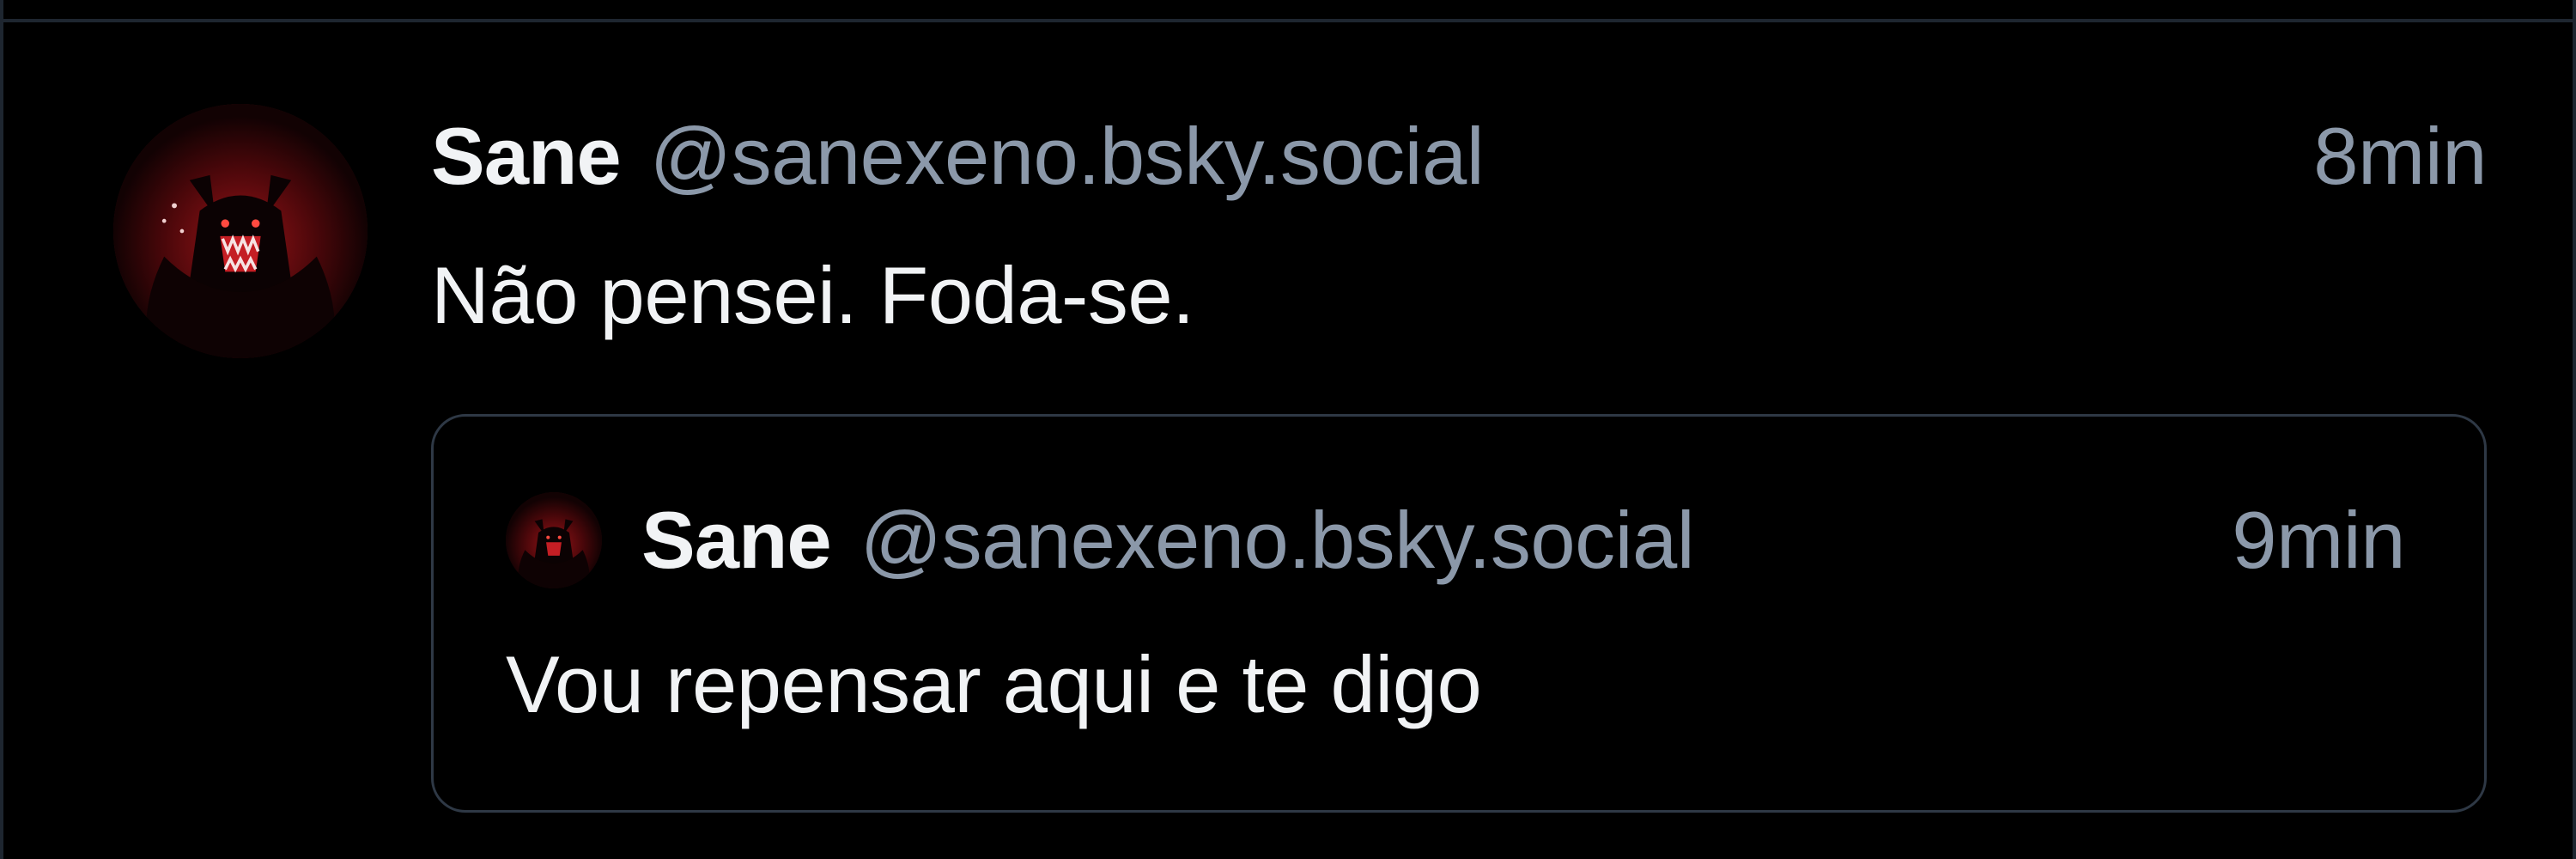 Image resolution: width=2576 pixels, height=859 pixels. What do you see at coordinates (1288, 11) in the screenshot?
I see `top-divider` at bounding box center [1288, 11].